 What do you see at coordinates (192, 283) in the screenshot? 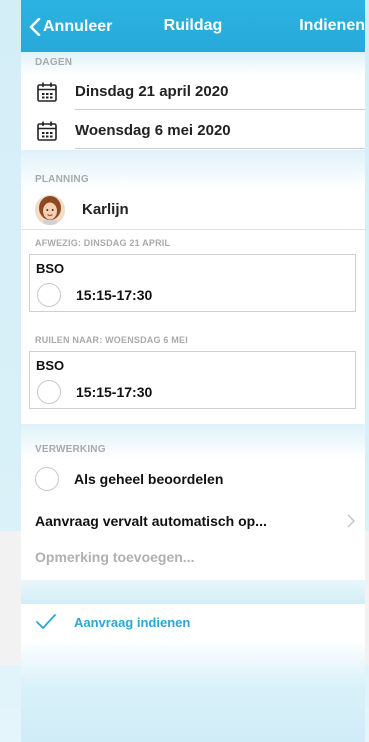
I see `absent-shift-card: BSO 15:15-17:30` at bounding box center [192, 283].